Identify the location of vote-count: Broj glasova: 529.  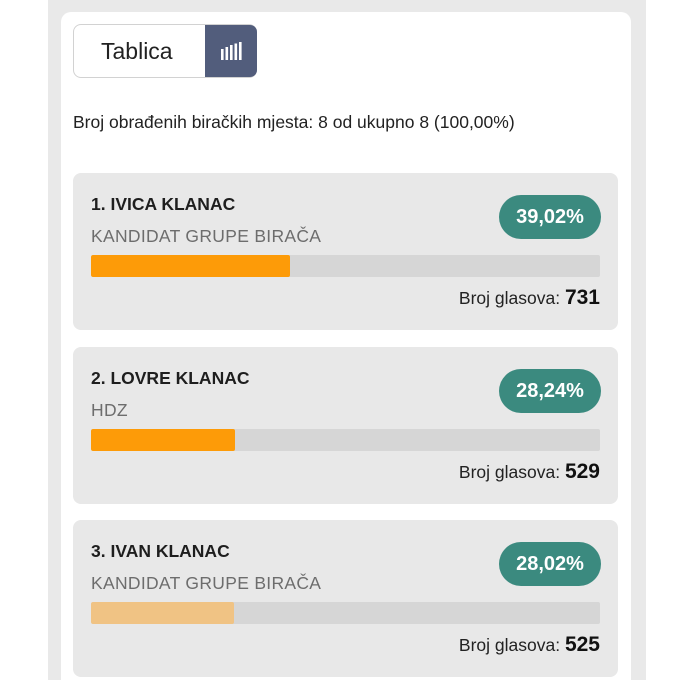
(529, 472).